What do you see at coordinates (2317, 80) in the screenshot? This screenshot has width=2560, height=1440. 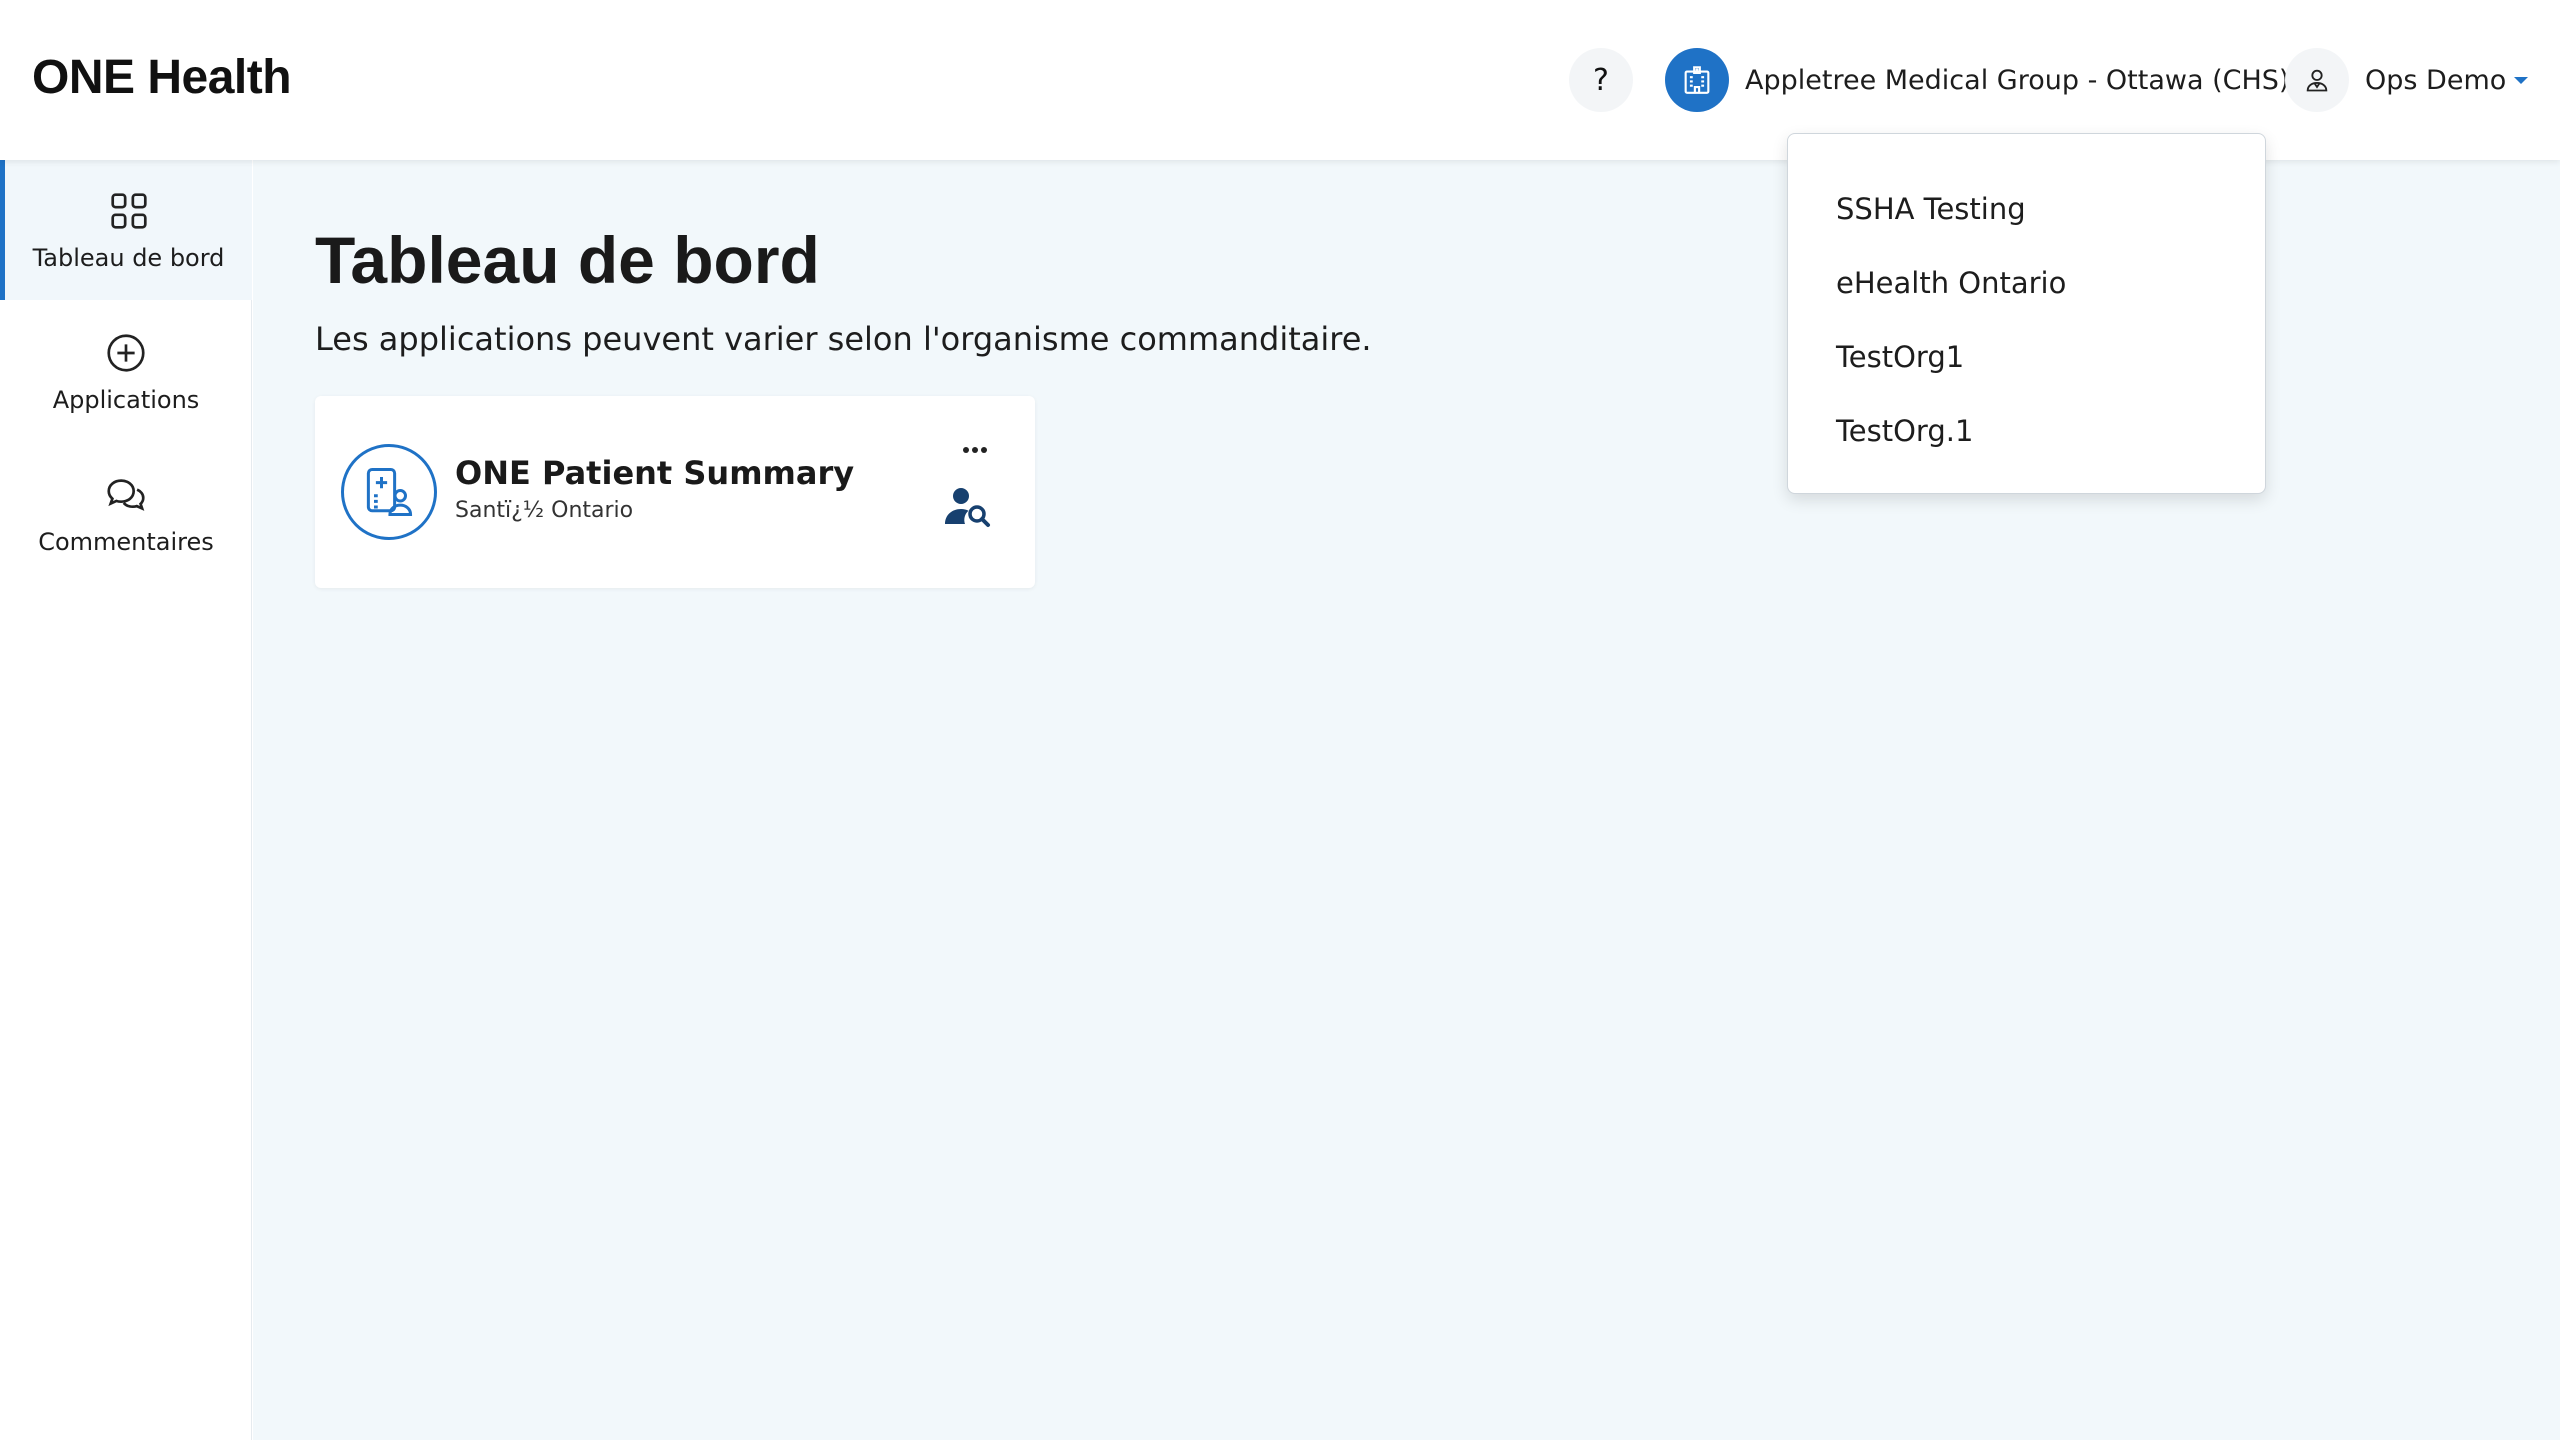 I see `user-icon` at bounding box center [2317, 80].